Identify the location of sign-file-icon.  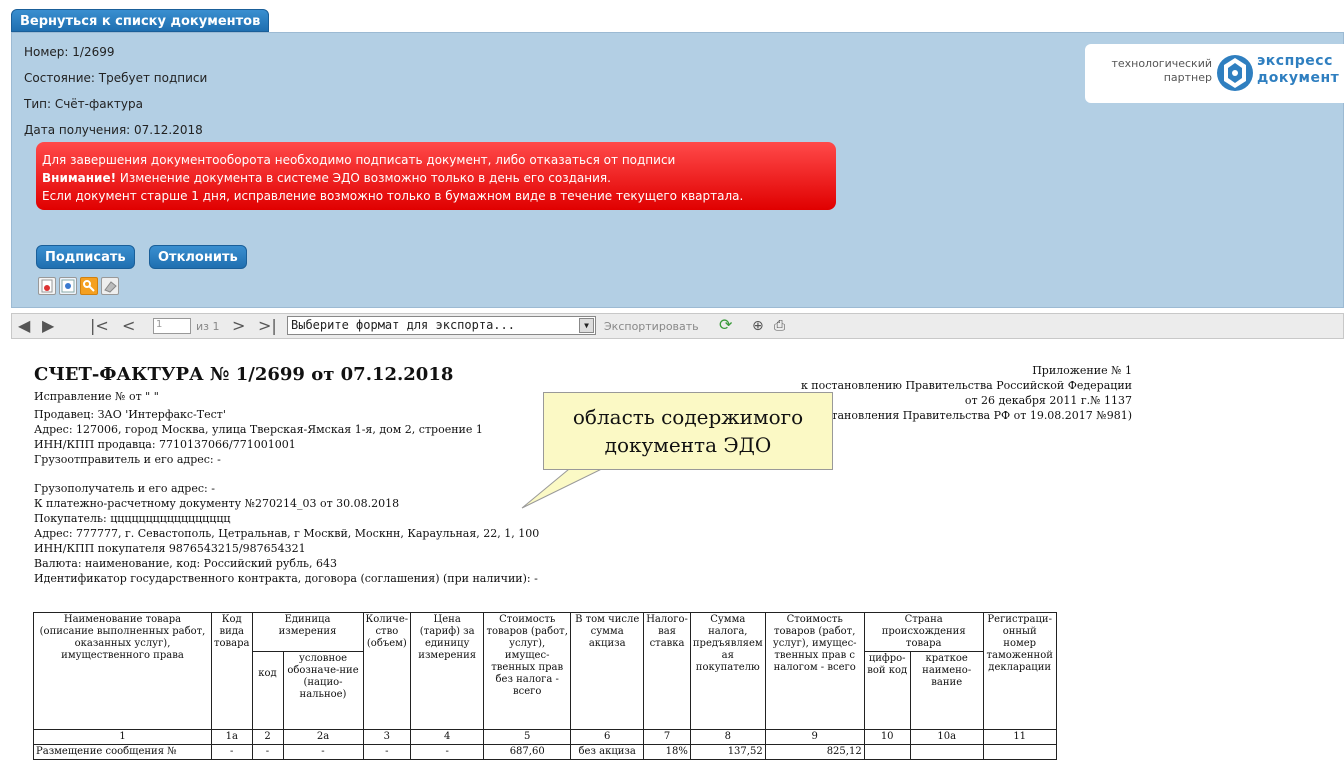
(68, 286).